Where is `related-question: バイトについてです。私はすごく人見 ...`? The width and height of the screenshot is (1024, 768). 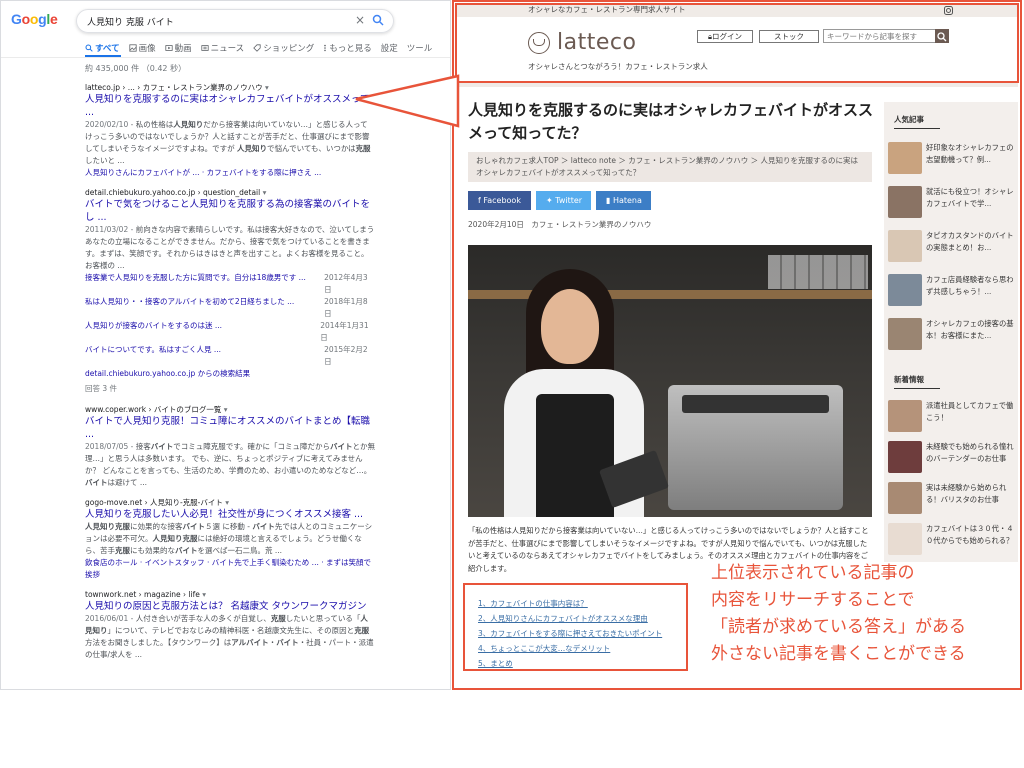 related-question: バイトについてです。私はすごく人見 ... is located at coordinates (204, 356).